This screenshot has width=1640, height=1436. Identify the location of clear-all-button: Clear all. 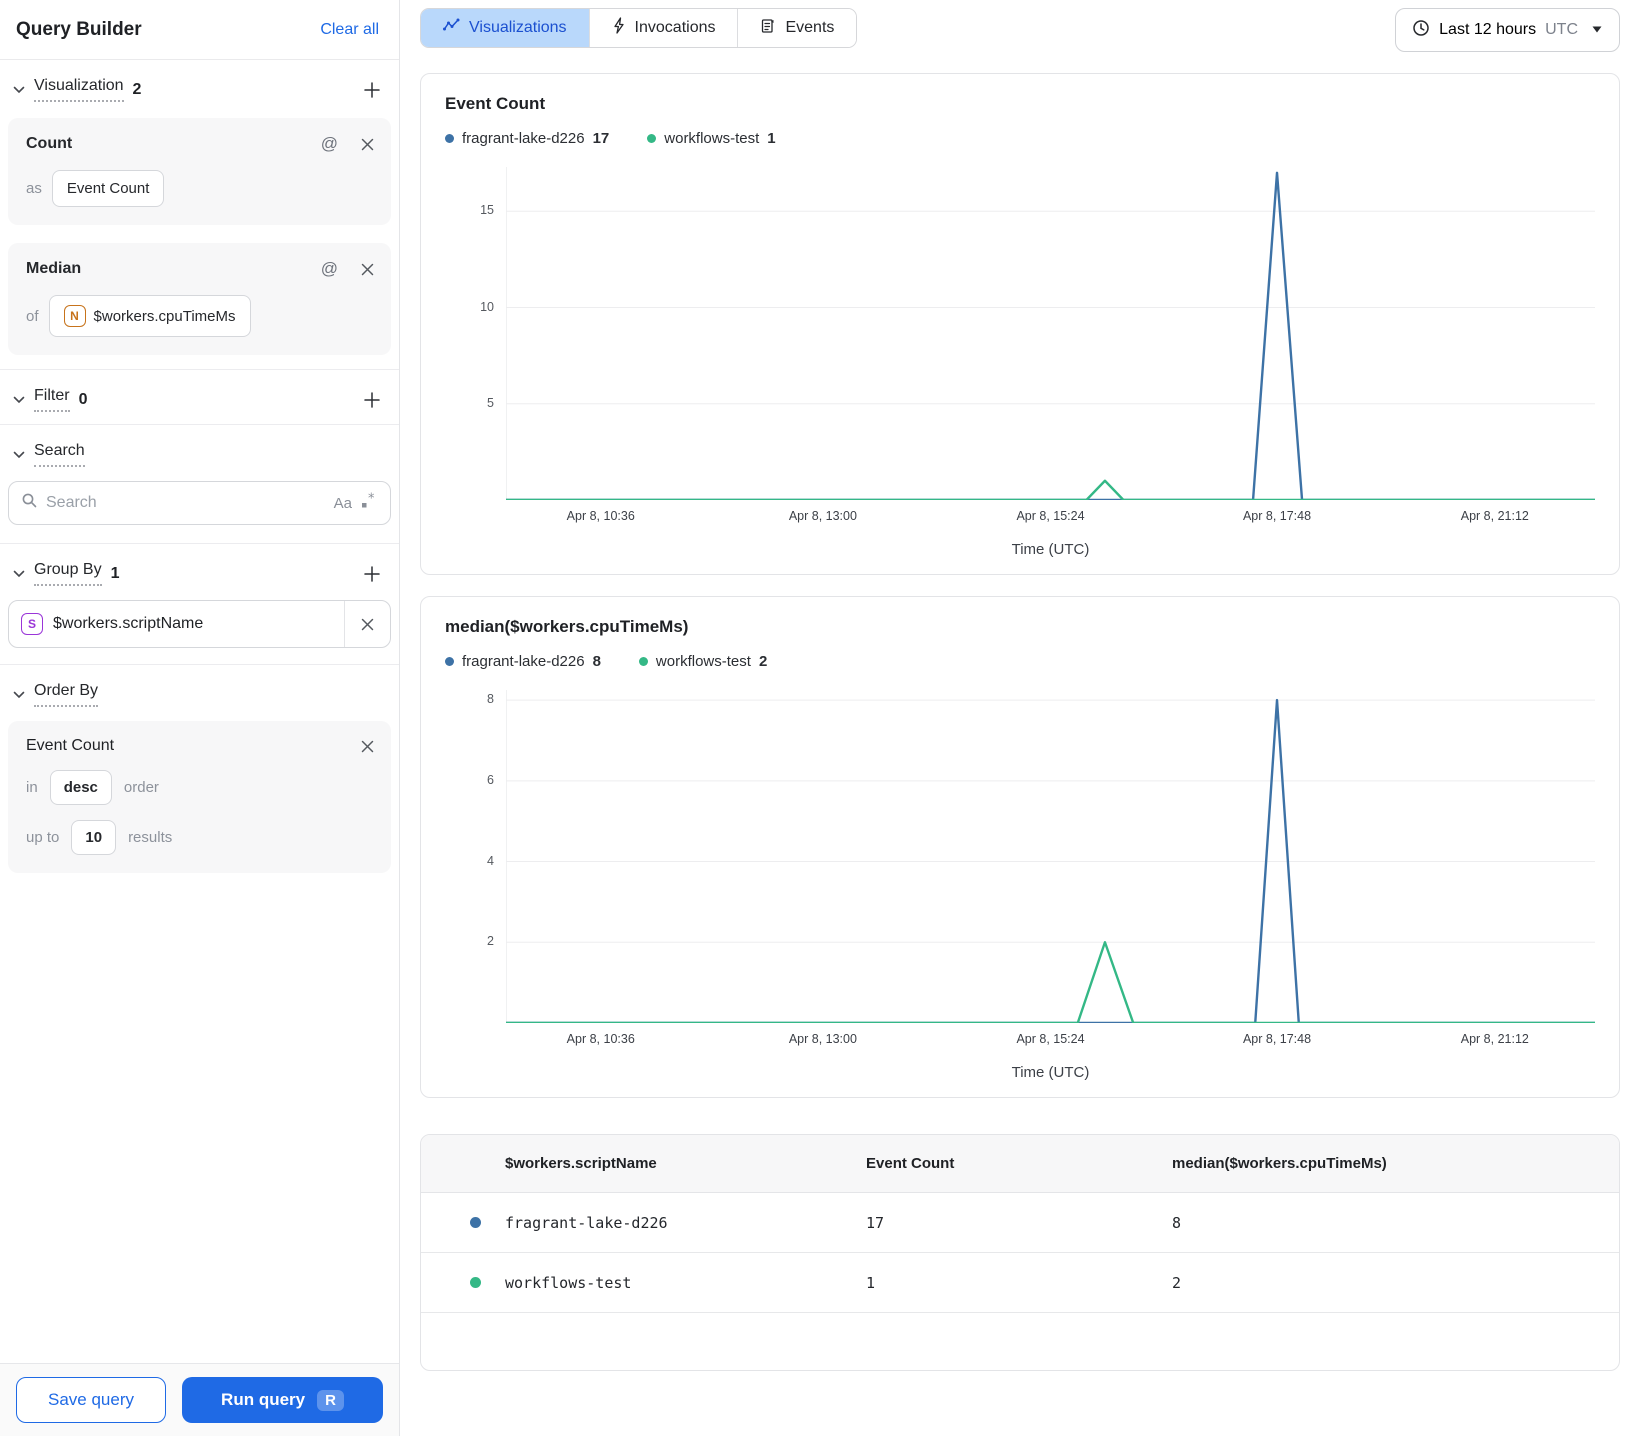
(349, 30).